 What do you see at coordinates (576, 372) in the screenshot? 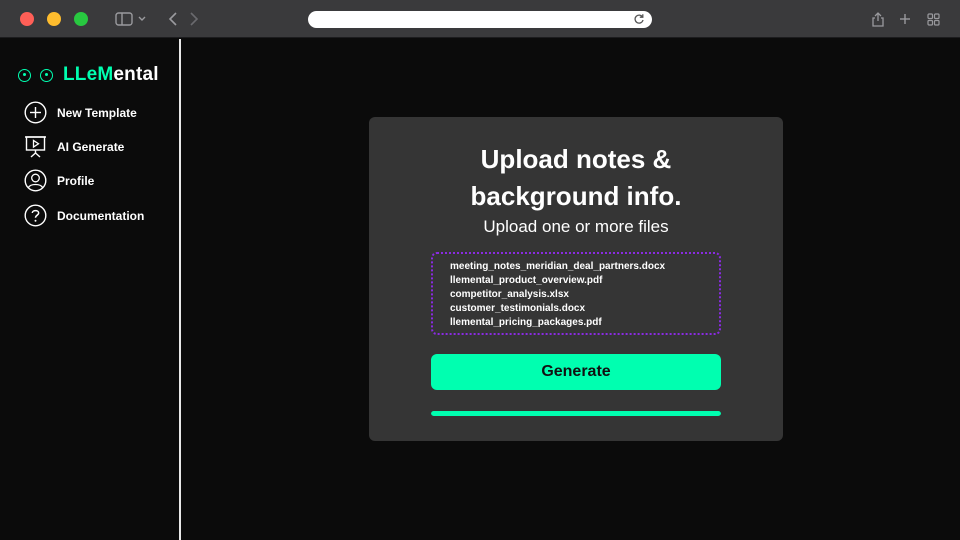
I see `generate-button: Generate` at bounding box center [576, 372].